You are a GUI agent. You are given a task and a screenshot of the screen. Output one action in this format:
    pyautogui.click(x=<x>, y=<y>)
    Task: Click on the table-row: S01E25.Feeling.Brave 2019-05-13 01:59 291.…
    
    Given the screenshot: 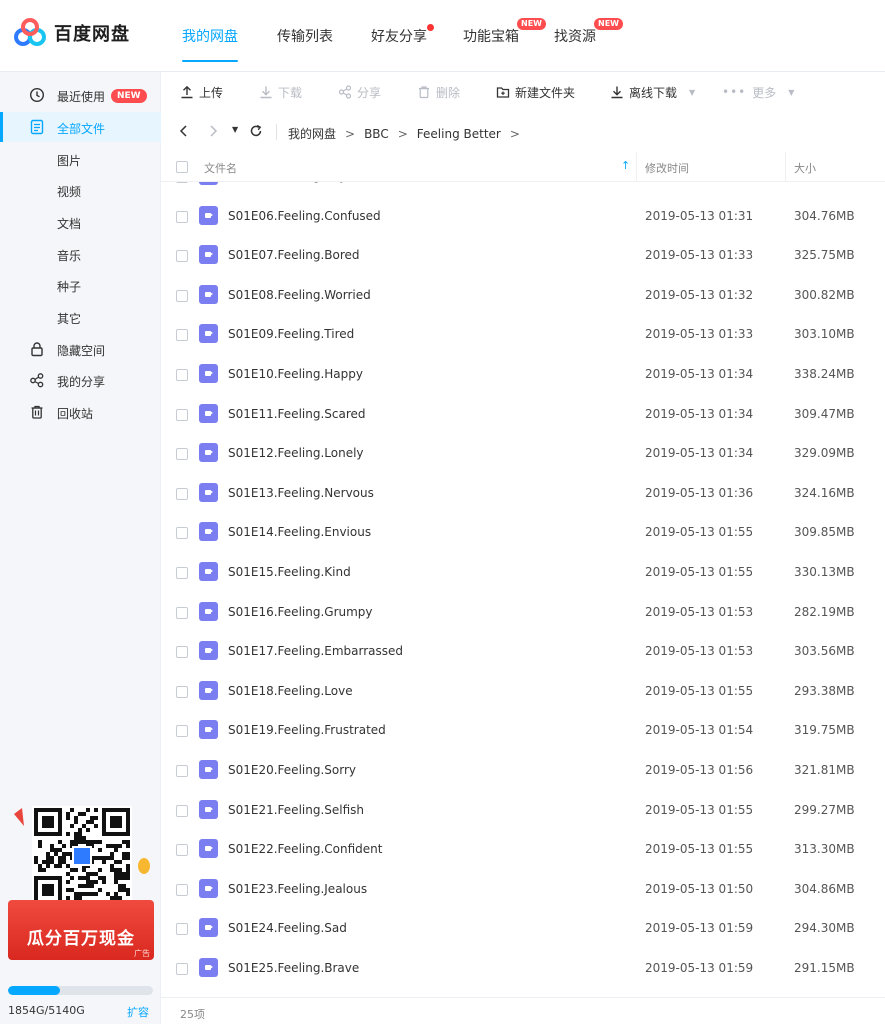 What is the action you would take?
    pyautogui.click(x=523, y=969)
    